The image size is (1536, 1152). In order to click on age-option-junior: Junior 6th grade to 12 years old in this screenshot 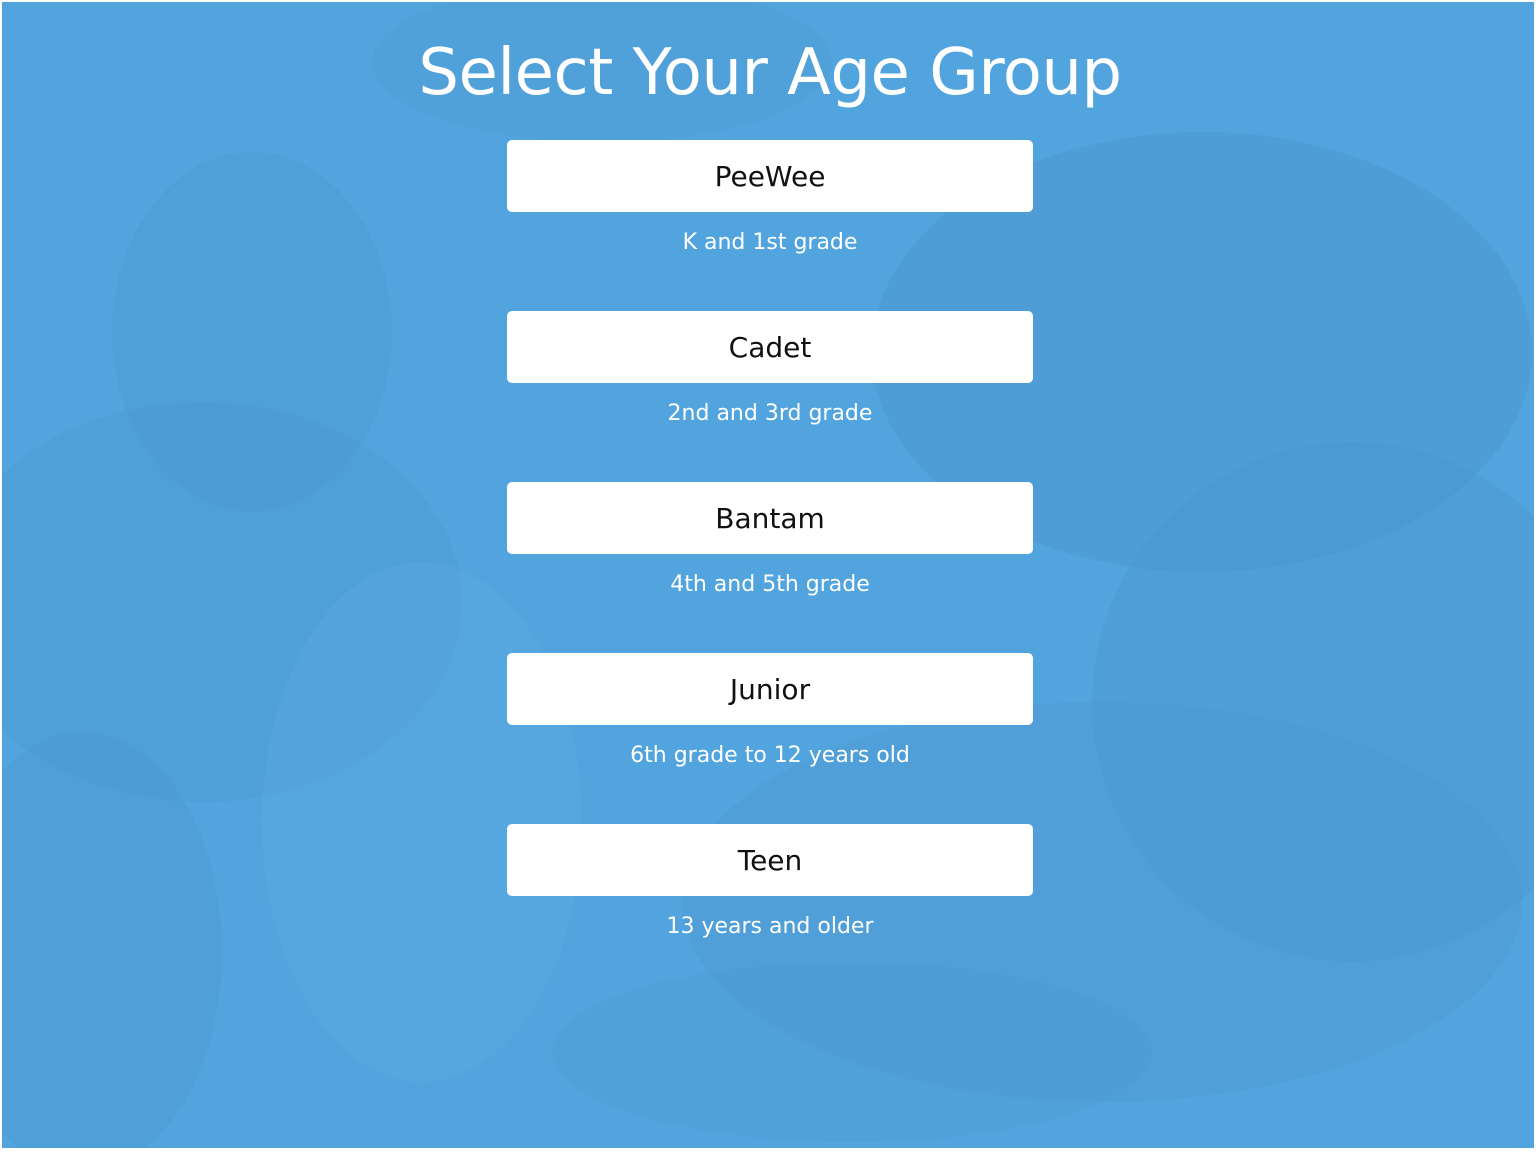, I will do `click(770, 738)`.